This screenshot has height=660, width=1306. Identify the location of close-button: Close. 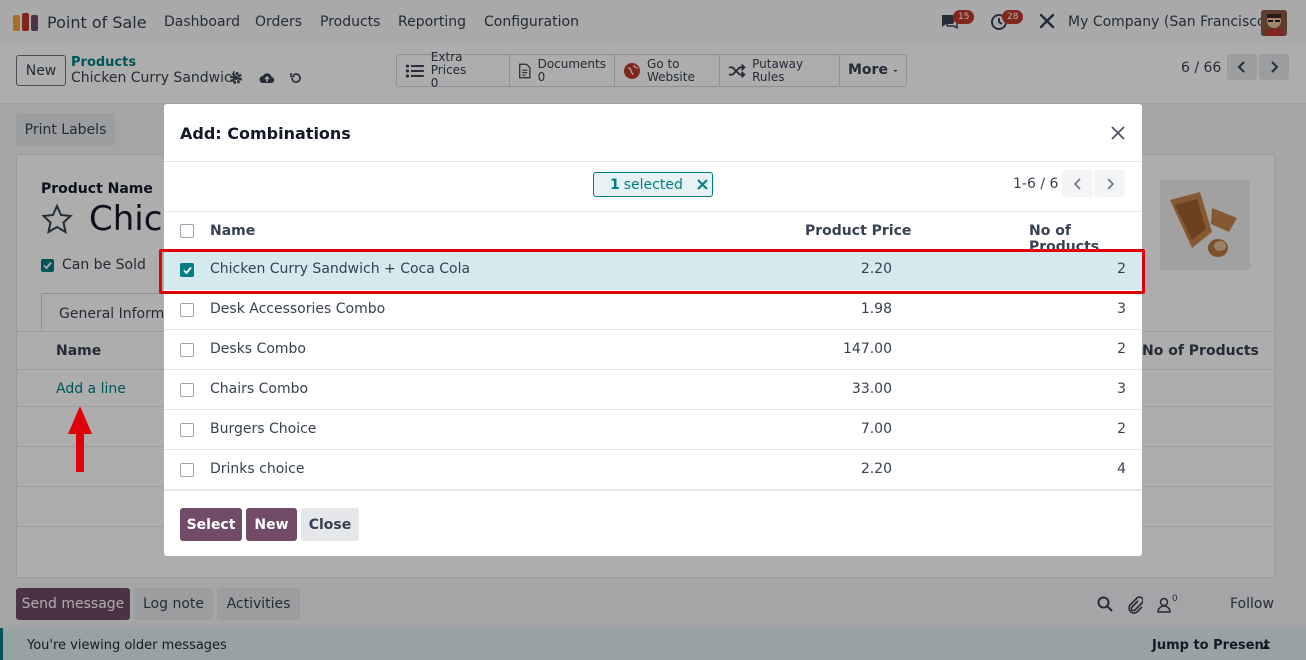
(330, 524).